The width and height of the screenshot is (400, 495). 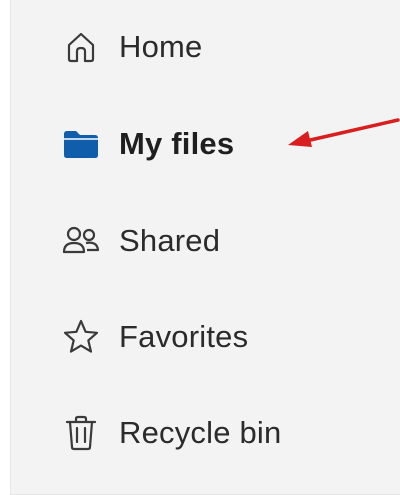 I want to click on nav-item-shared: Shared, so click(x=140, y=241).